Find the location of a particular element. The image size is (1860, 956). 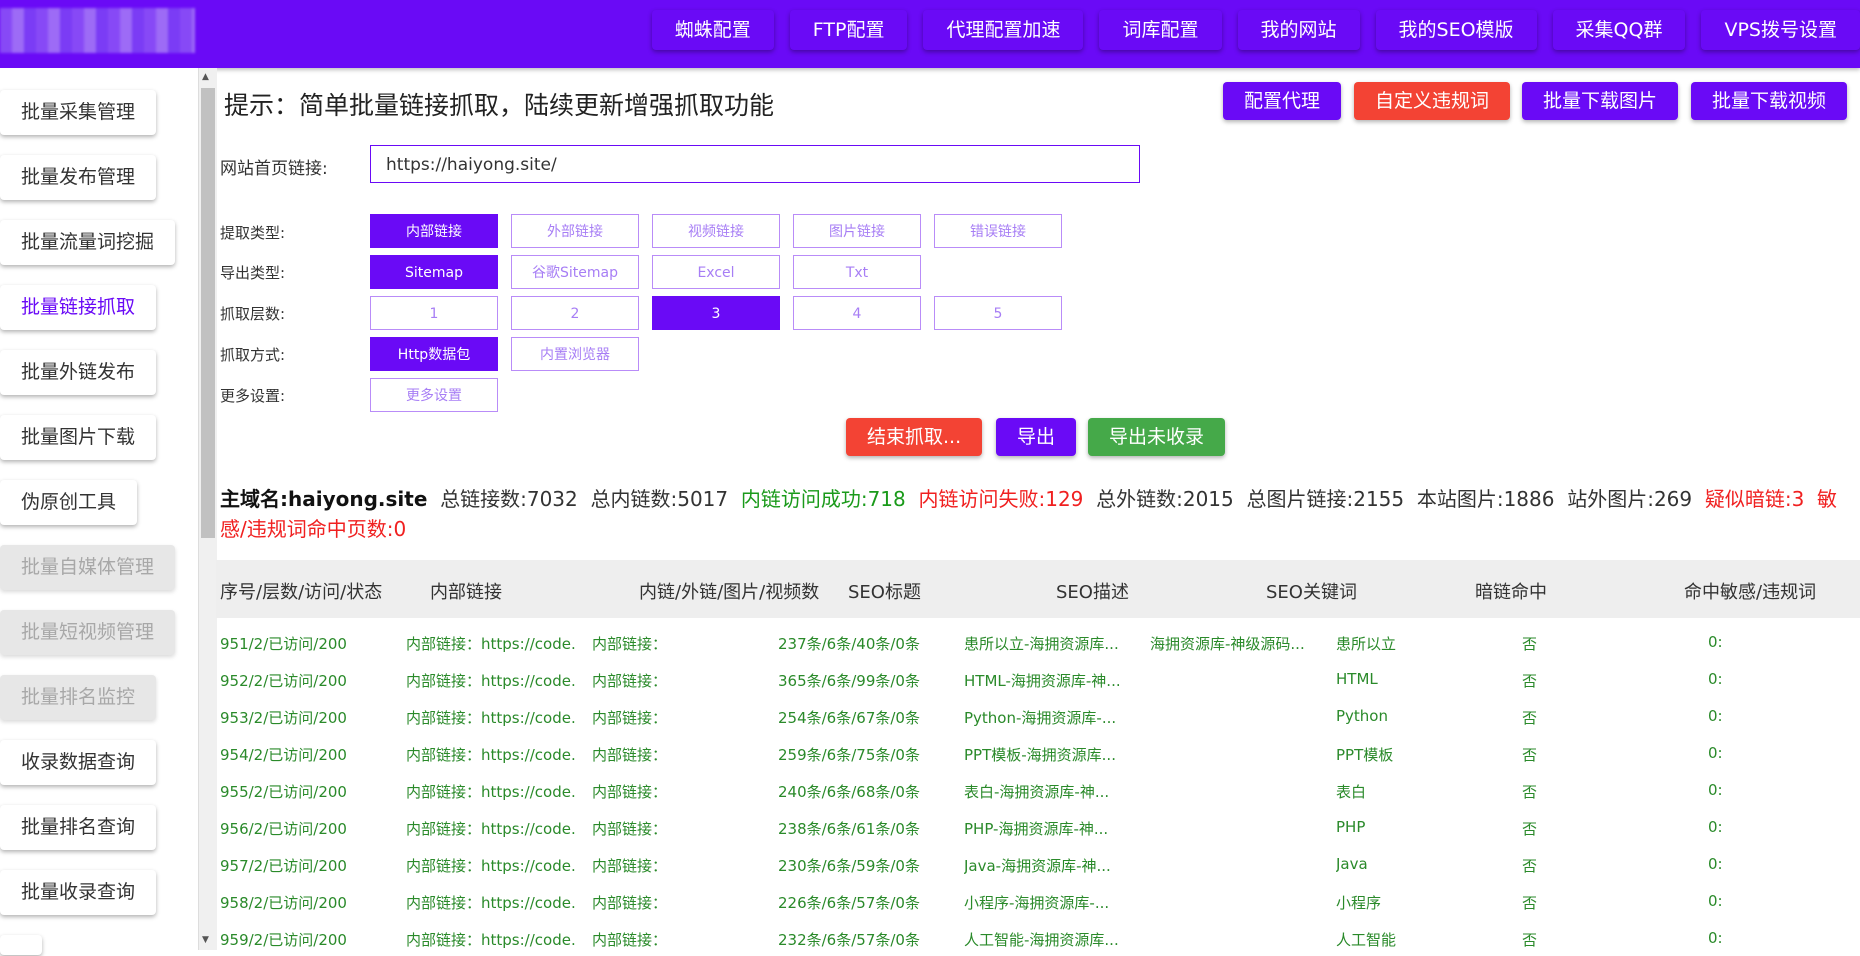

method-browser-option: 内置浏览器 is located at coordinates (575, 354).